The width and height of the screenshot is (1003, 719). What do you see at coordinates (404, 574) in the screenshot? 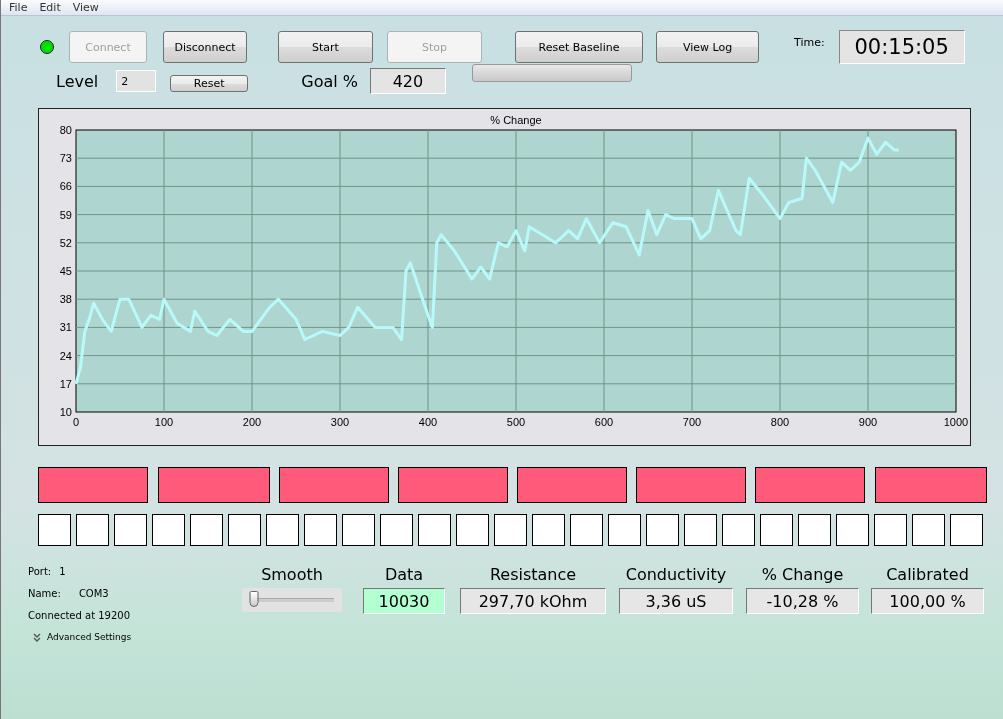
I see `readout-label: Data` at bounding box center [404, 574].